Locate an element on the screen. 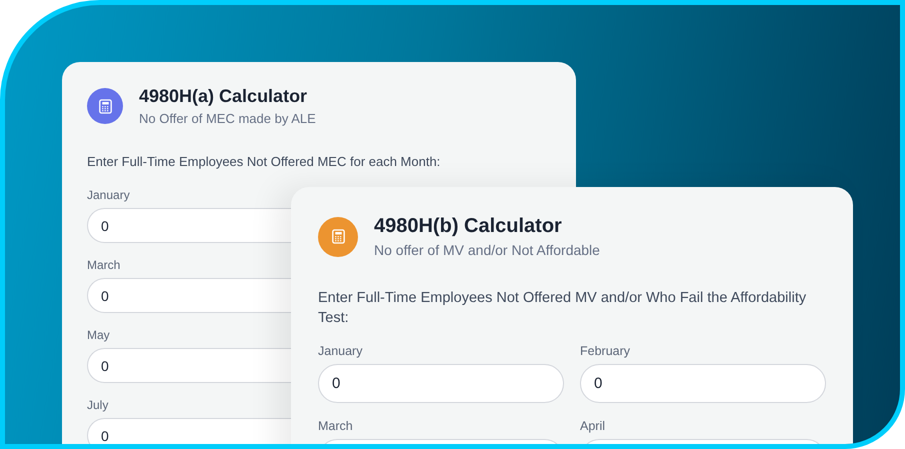 This screenshot has width=905, height=449. card-subtitle: No Offer of MEC made by ALE is located at coordinates (227, 118).